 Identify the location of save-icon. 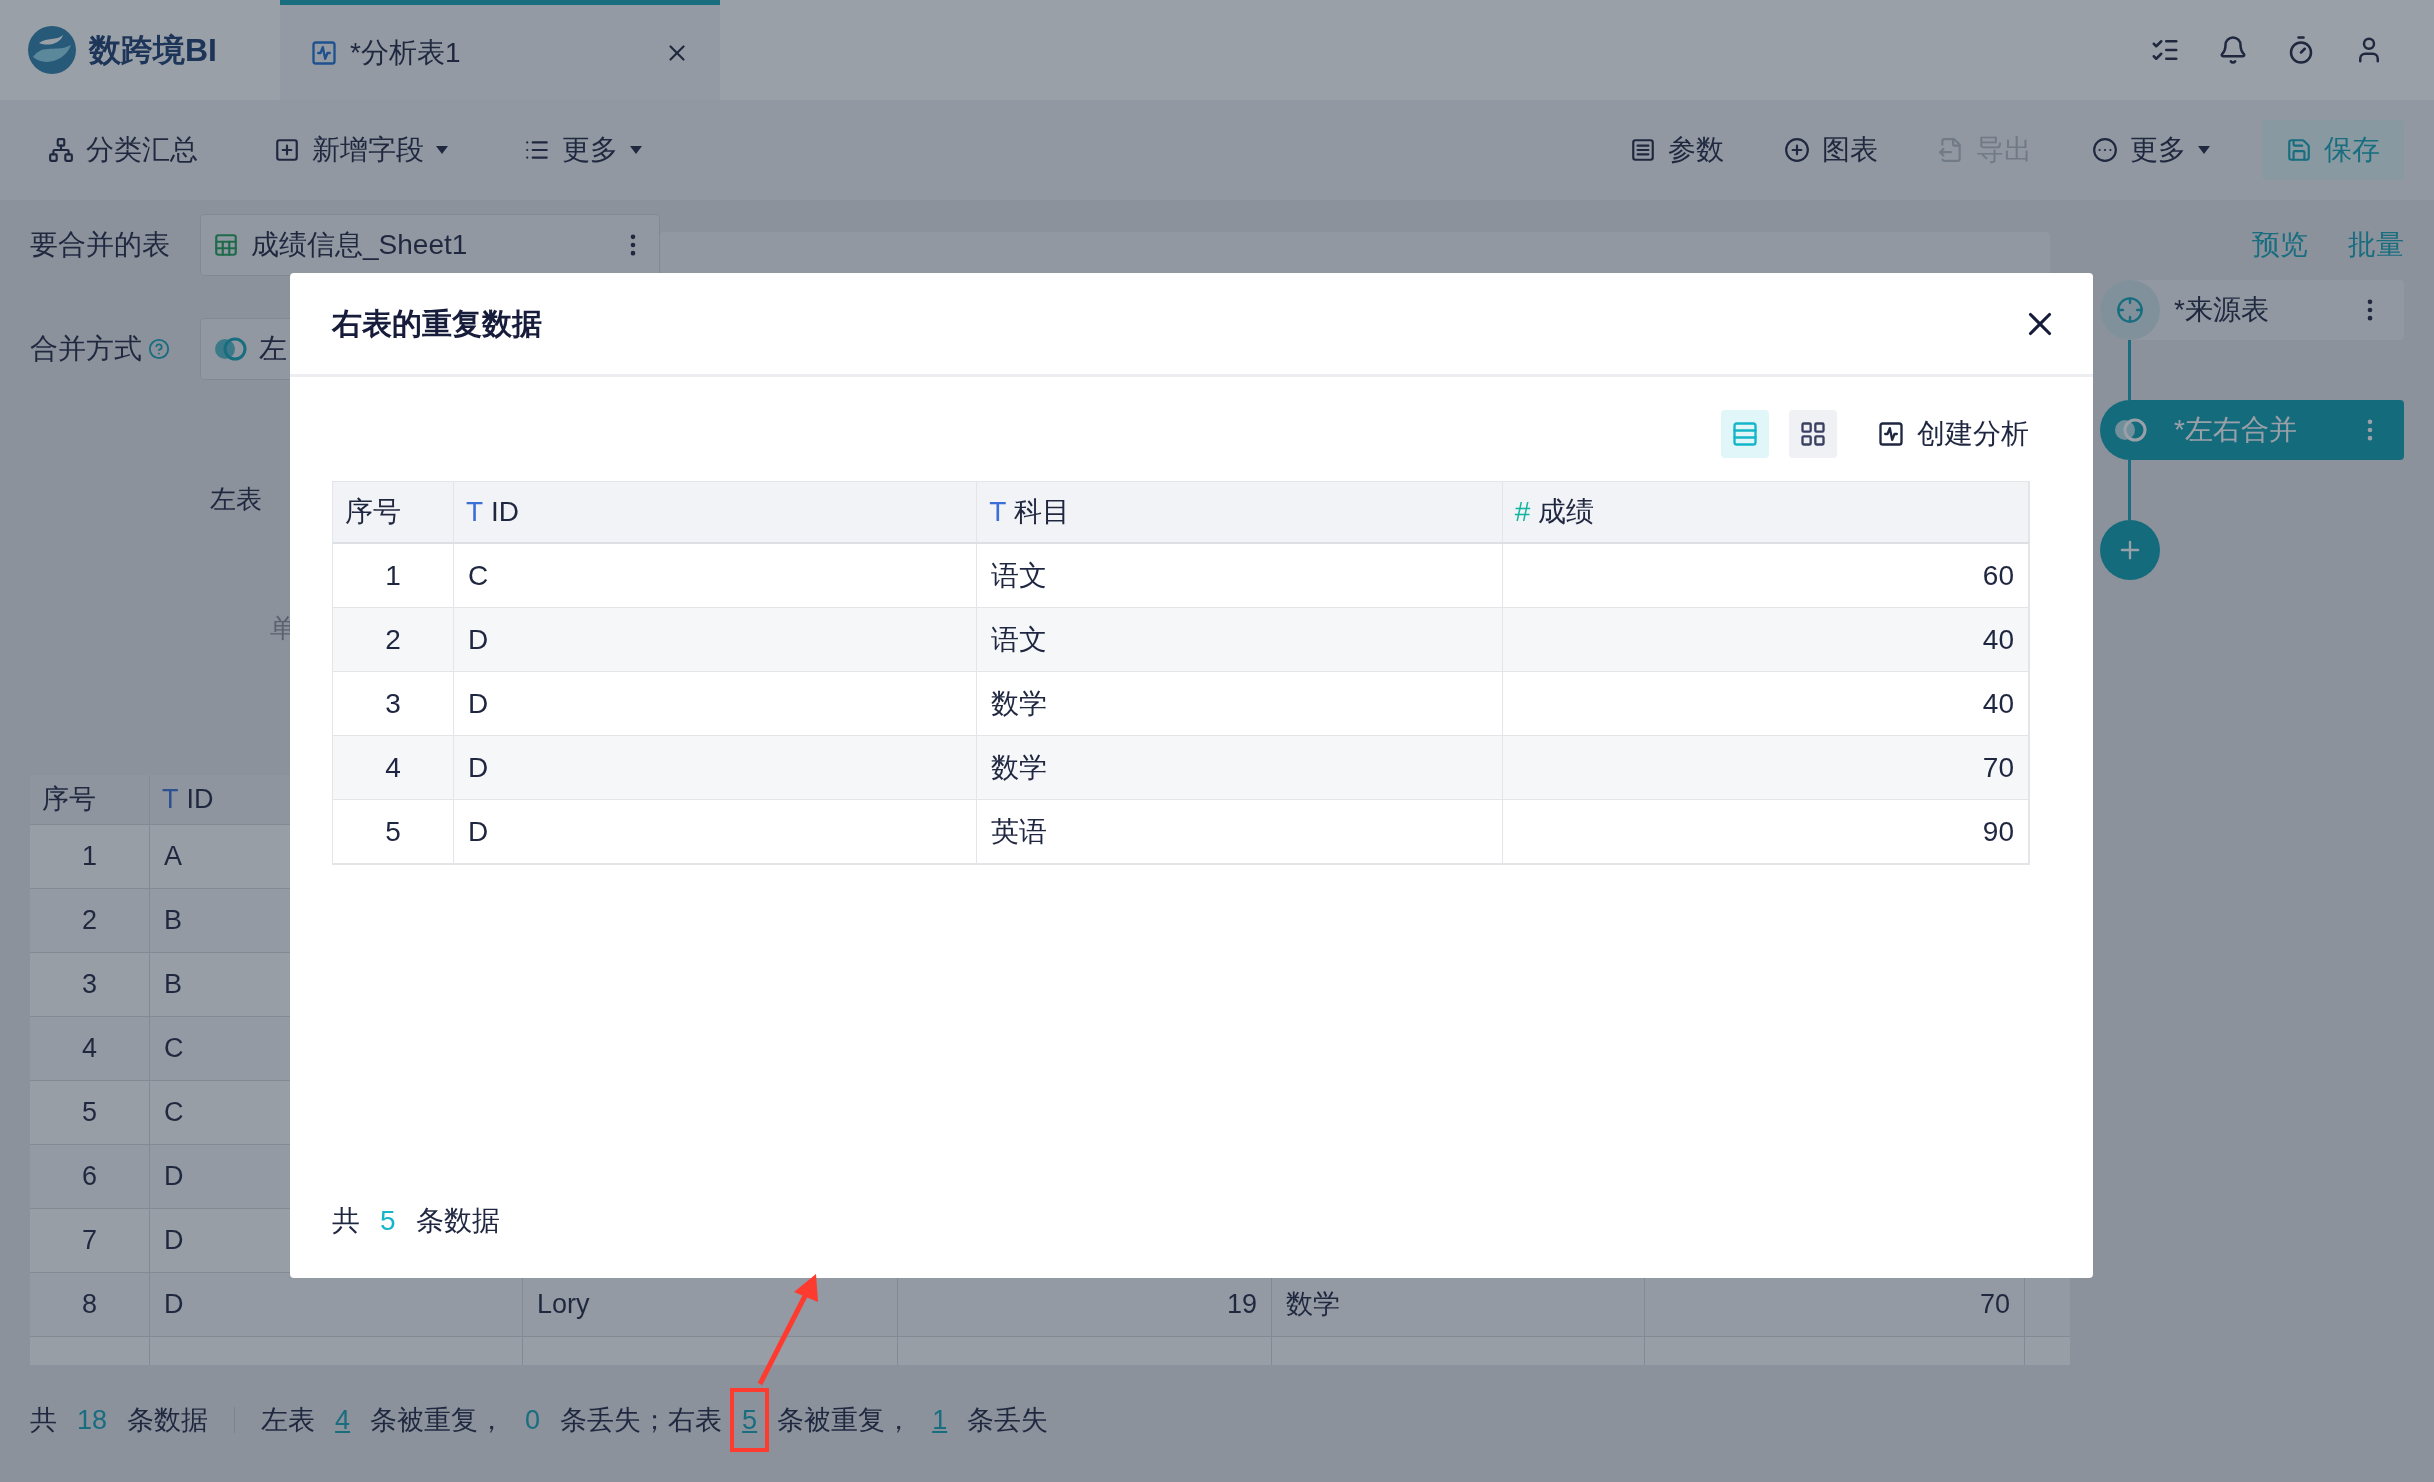
(2299, 150).